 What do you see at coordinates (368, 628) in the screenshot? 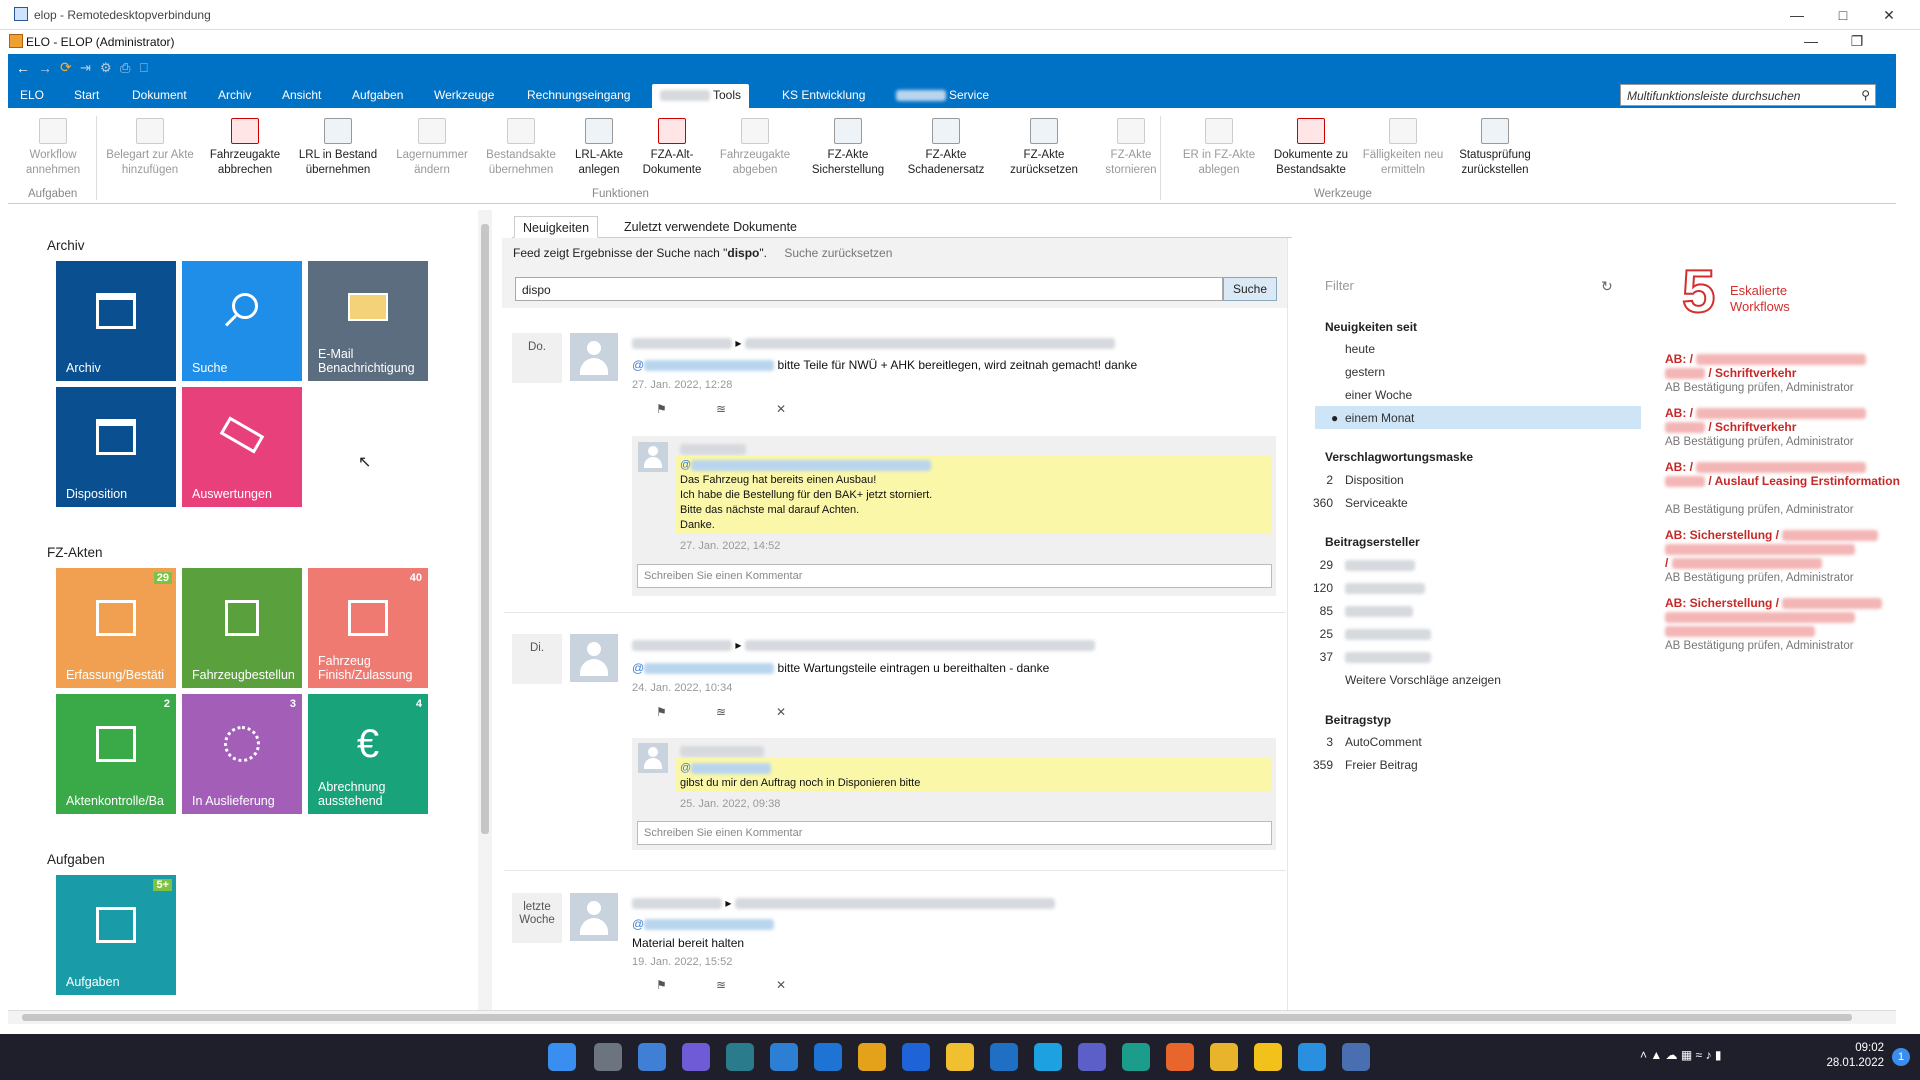
I see `tile-fahrzeug-finish: 40 Fahrzeug Finish/Zulassung` at bounding box center [368, 628].